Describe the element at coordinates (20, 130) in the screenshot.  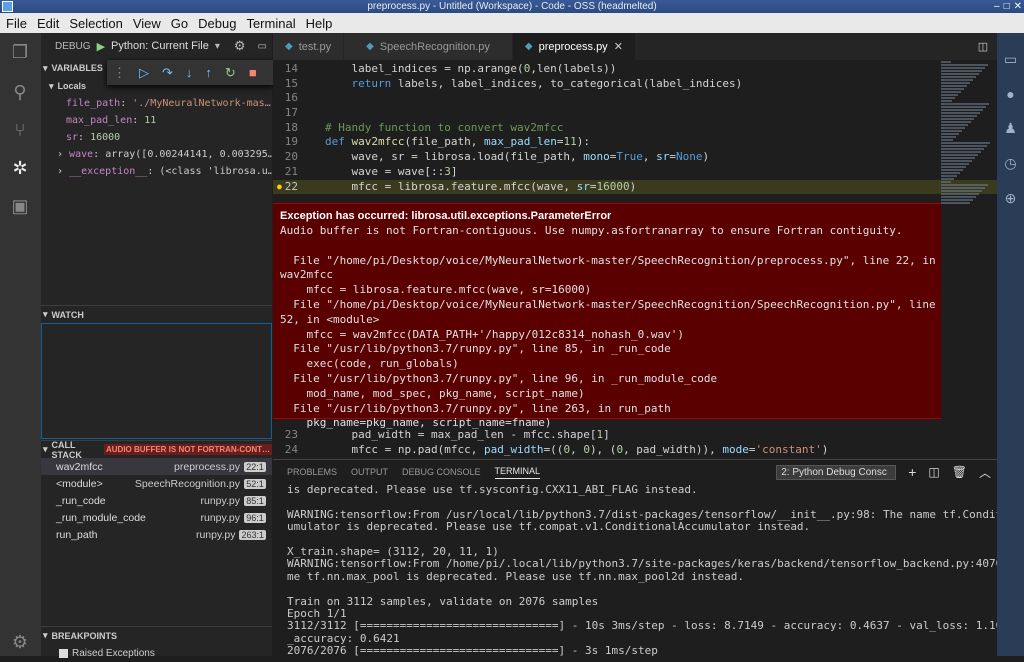
I see `source-control-icon: ⑂` at that location.